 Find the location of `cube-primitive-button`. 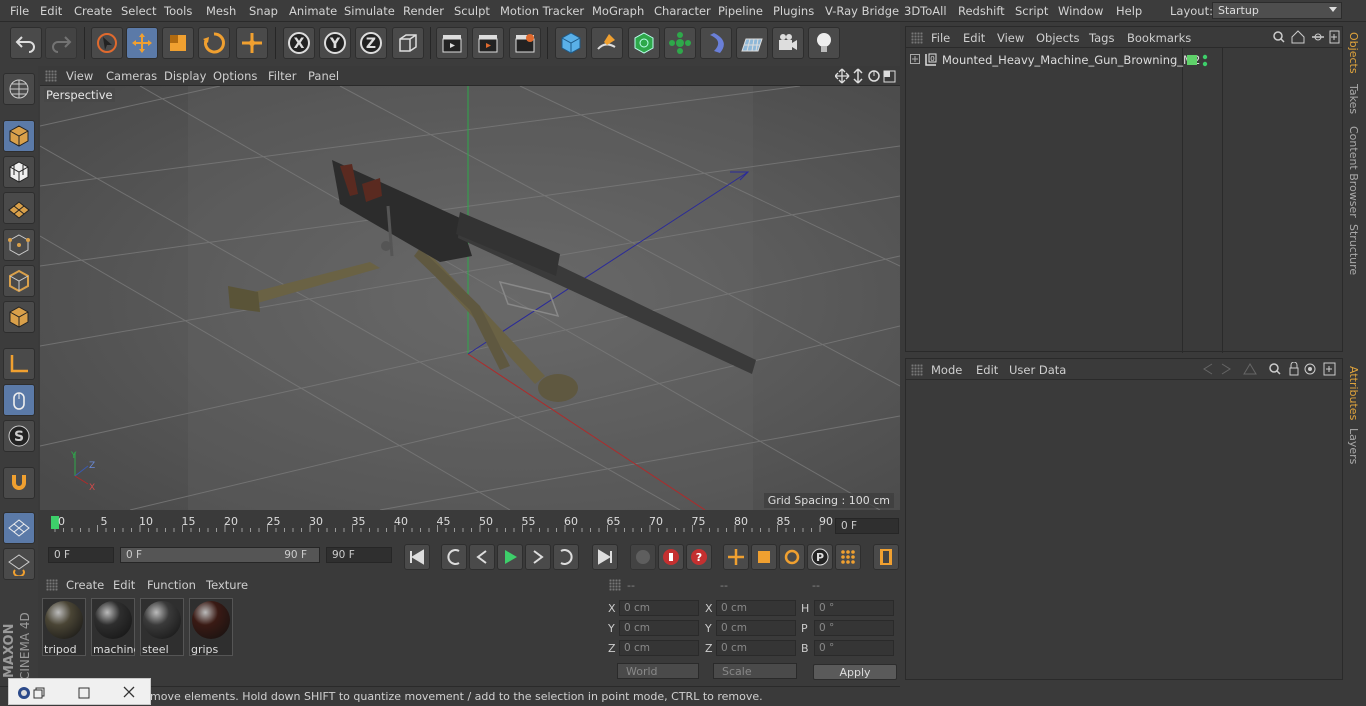

cube-primitive-button is located at coordinates (571, 43).